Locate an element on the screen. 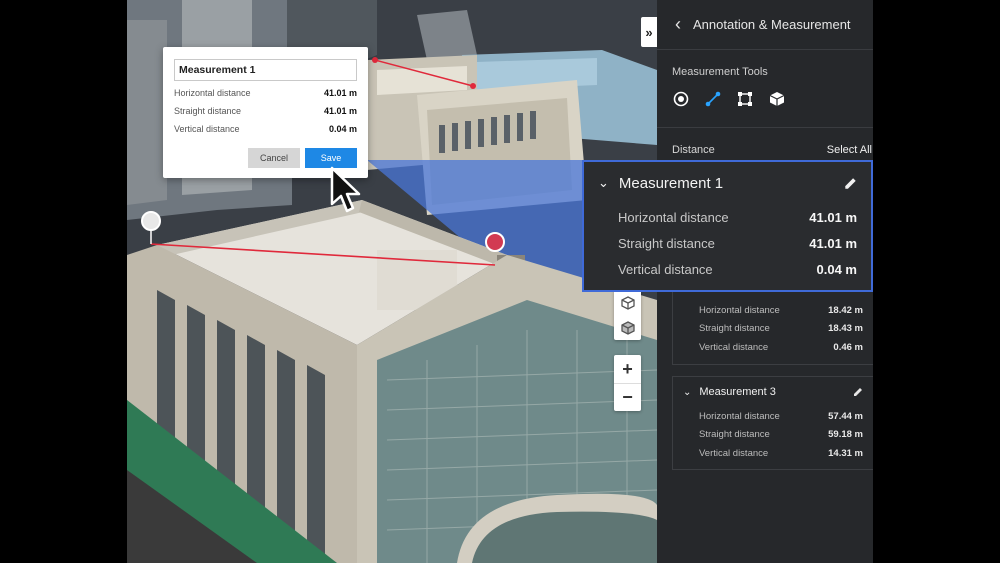 The height and width of the screenshot is (563, 1000). divider is located at coordinates (765, 127).